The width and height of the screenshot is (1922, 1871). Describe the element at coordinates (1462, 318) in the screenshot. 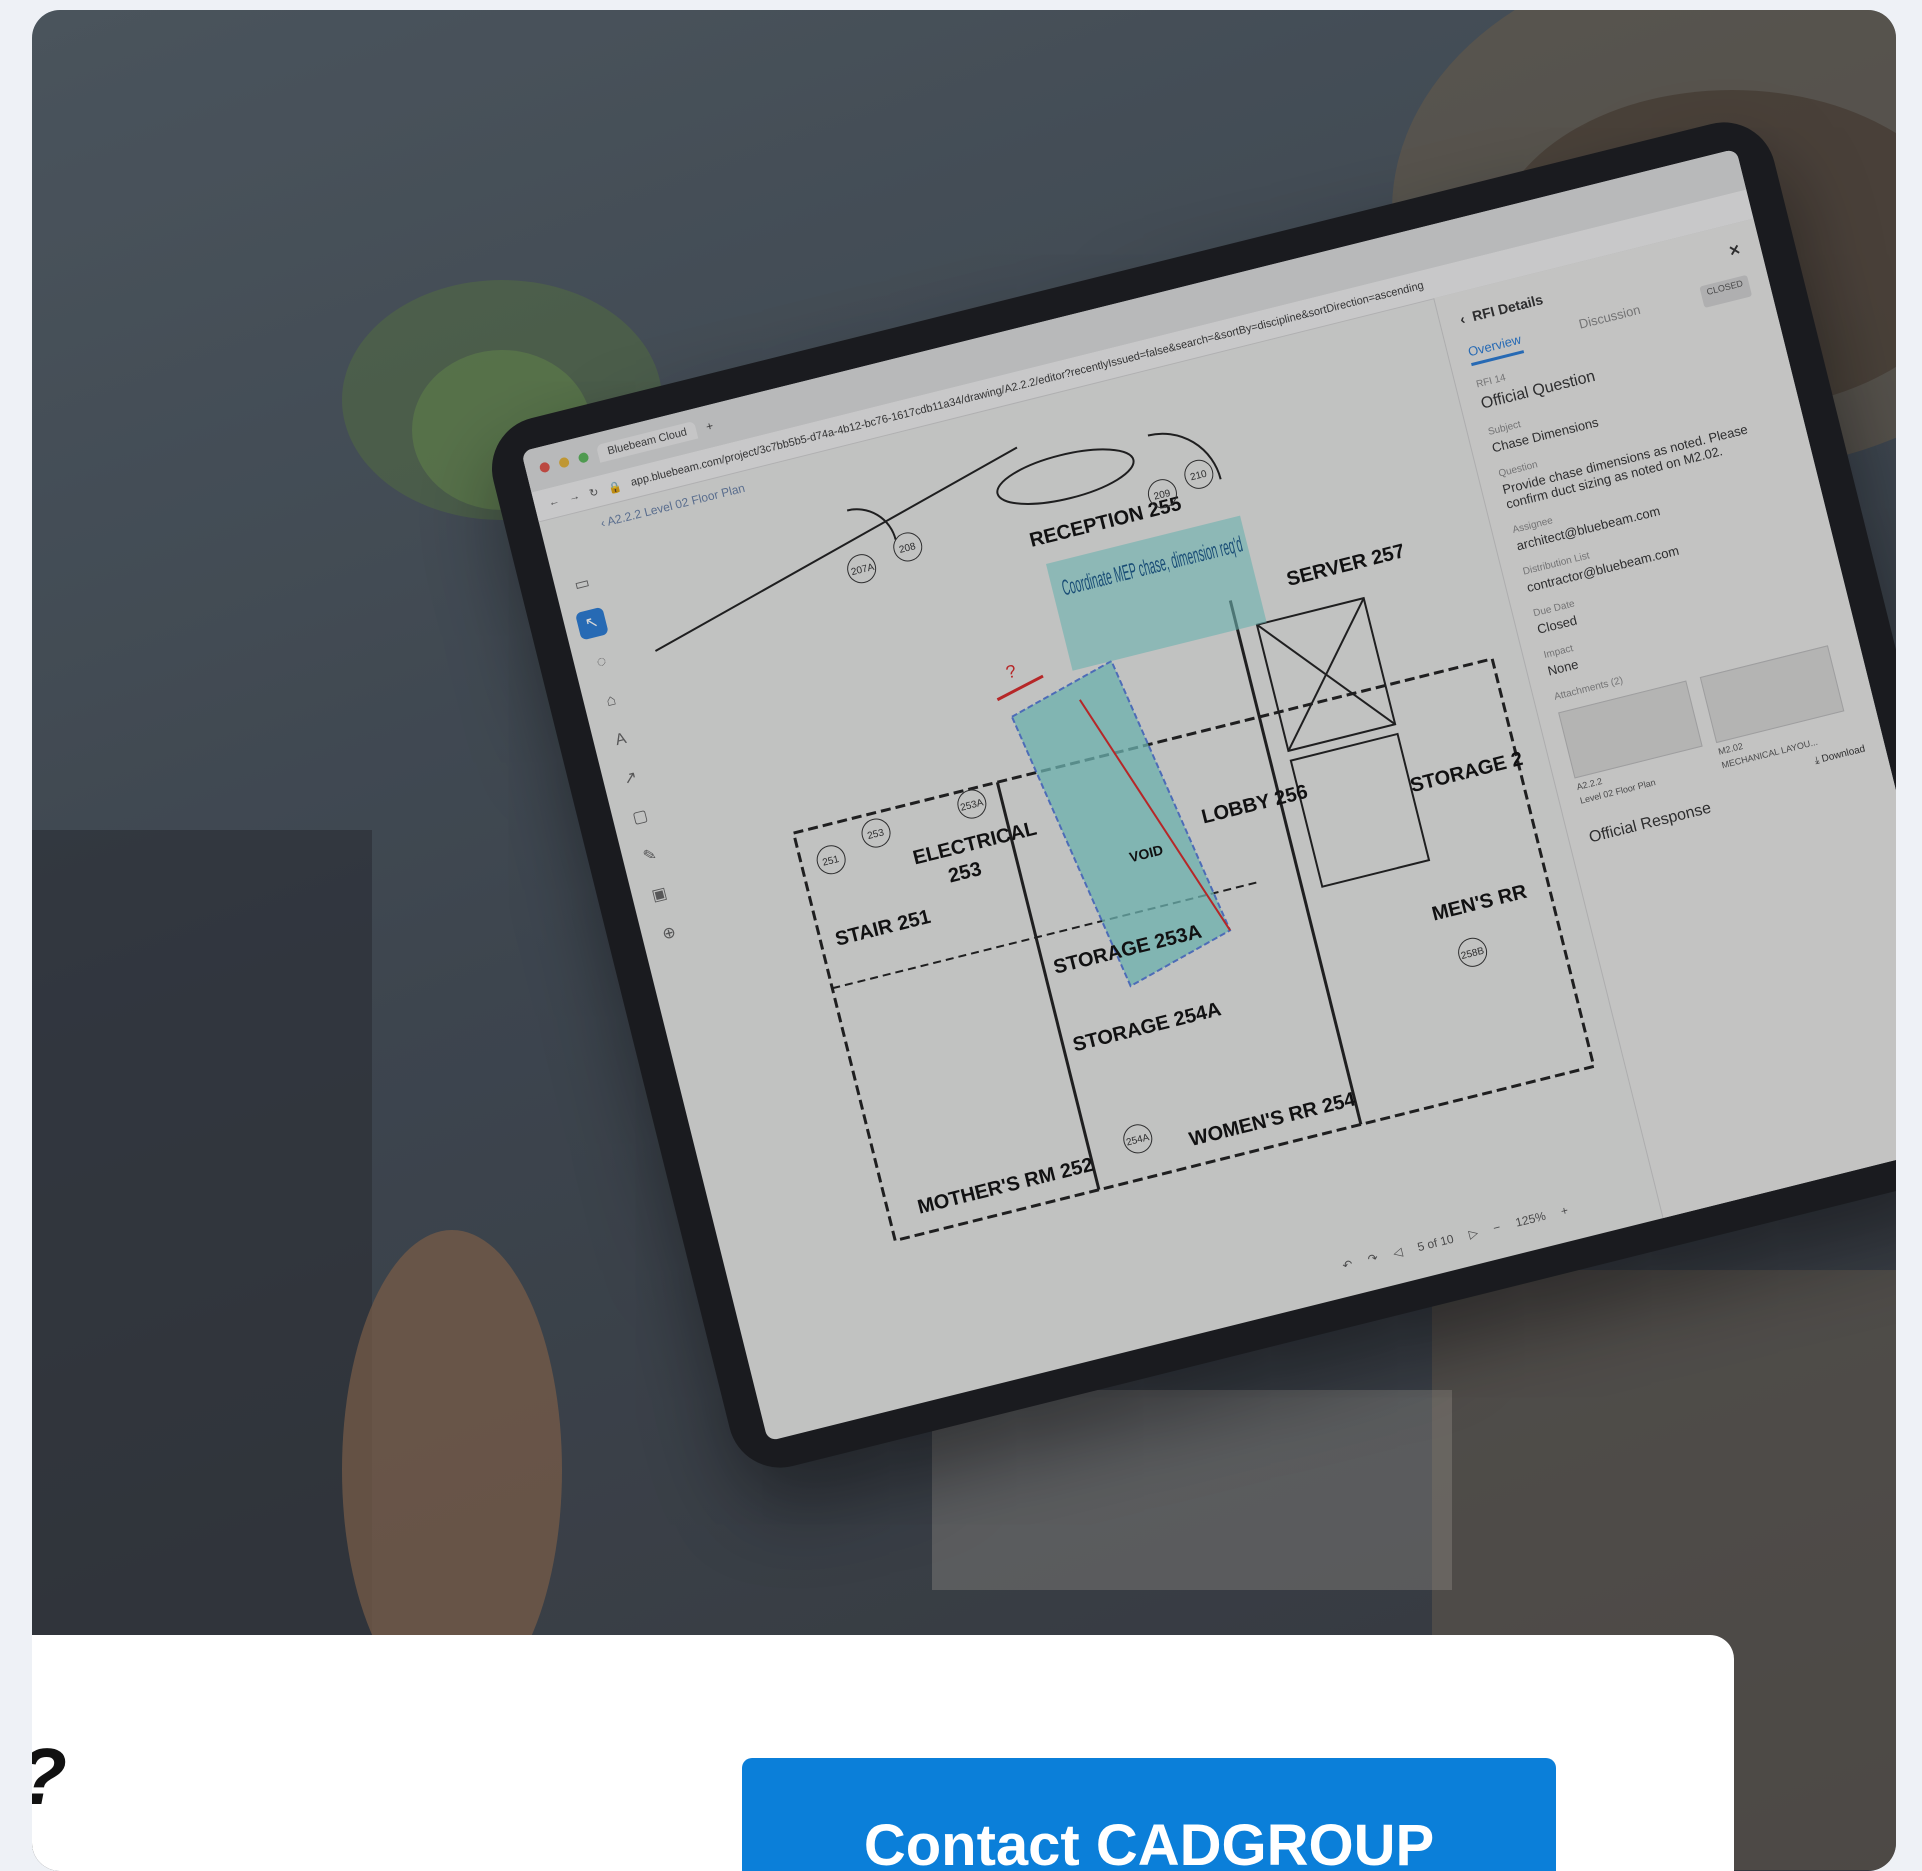

I see `back-chevron-icon: ‹` at that location.